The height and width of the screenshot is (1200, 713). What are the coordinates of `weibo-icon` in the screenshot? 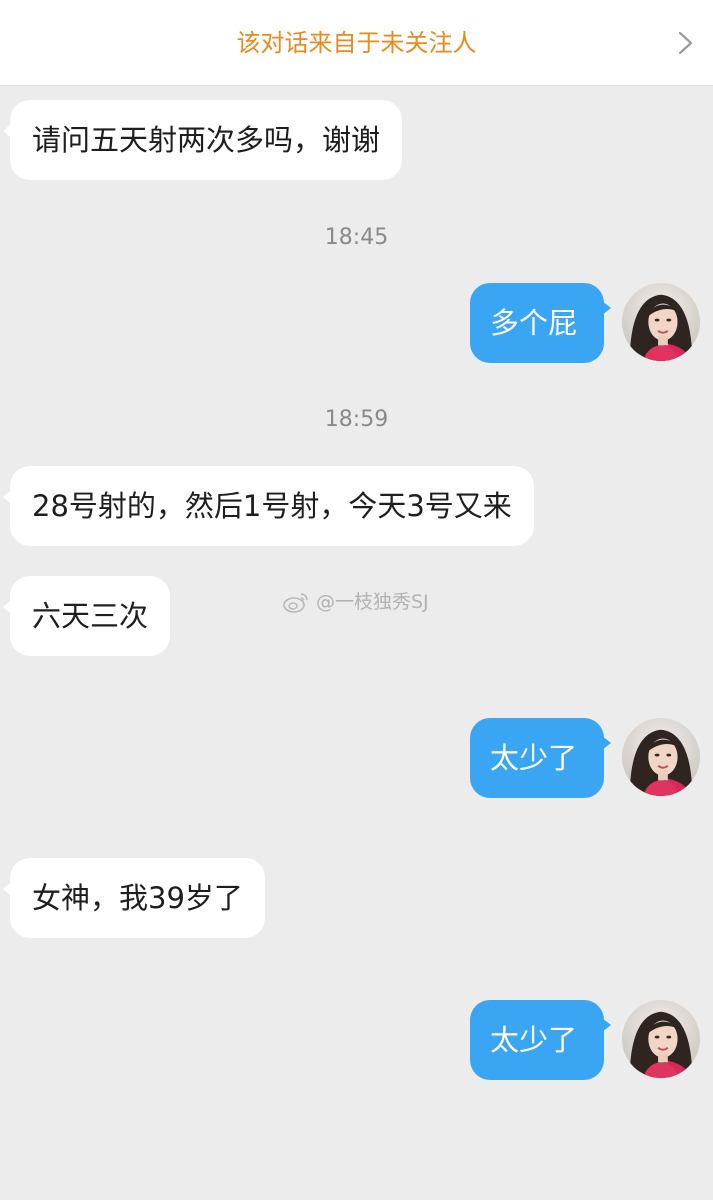 It's located at (295, 603).